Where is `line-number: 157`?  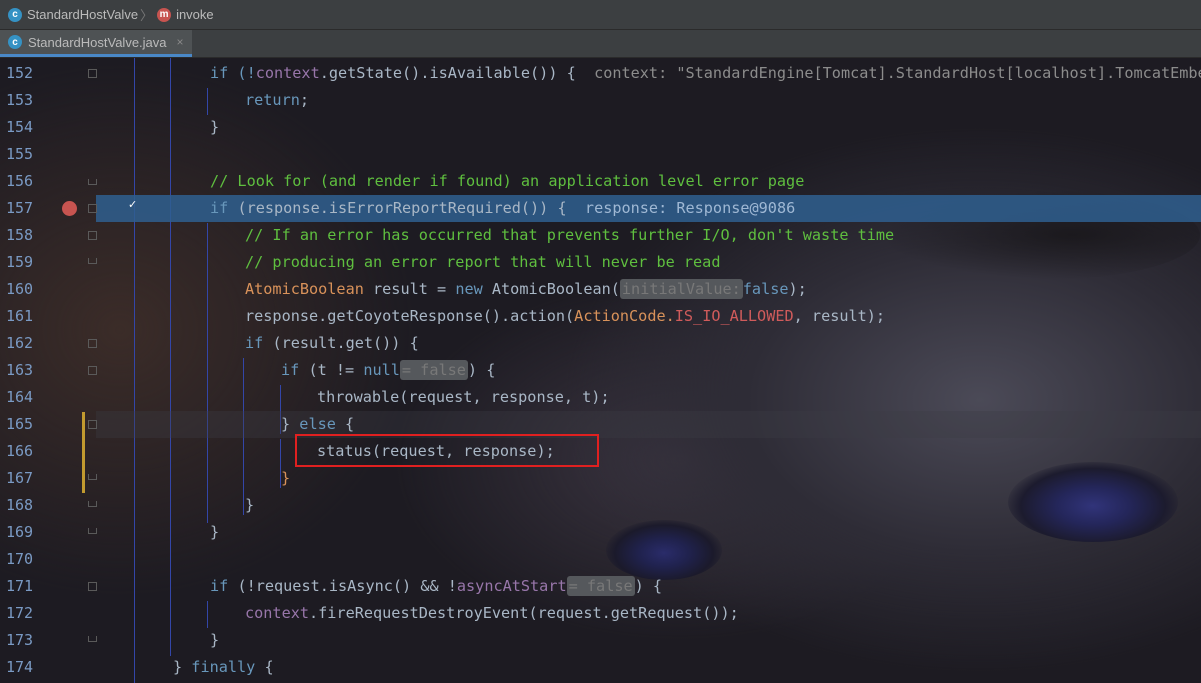 line-number: 157 is located at coordinates (20, 208).